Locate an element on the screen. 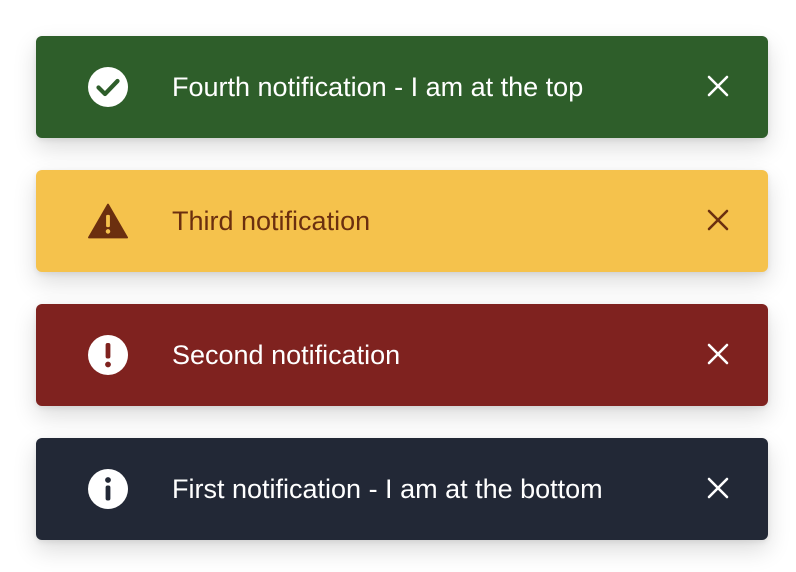  notification-message: Third notification is located at coordinates (271, 221).